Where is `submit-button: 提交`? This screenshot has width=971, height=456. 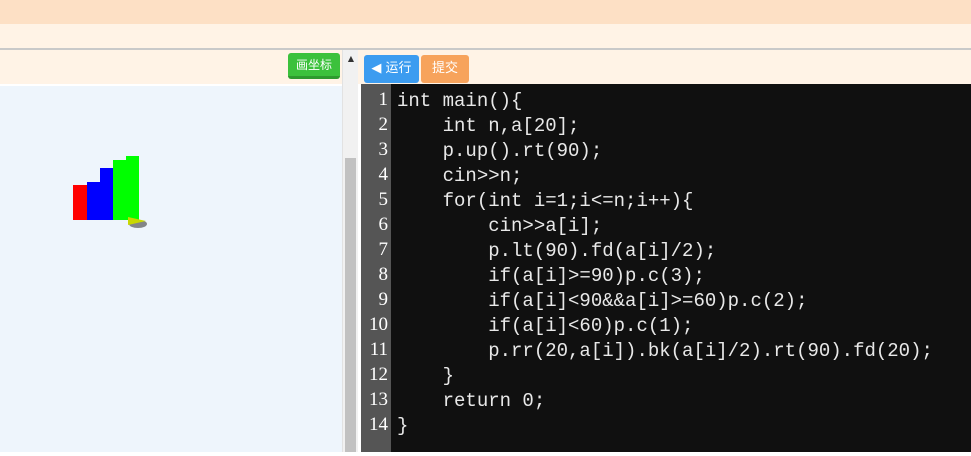 submit-button: 提交 is located at coordinates (445, 69).